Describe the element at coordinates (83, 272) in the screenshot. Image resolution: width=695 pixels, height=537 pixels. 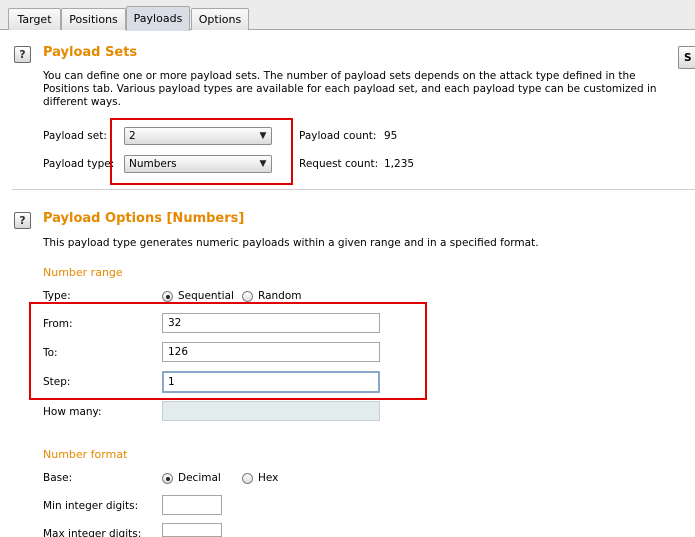
I see `number-range-title: Number range` at that location.